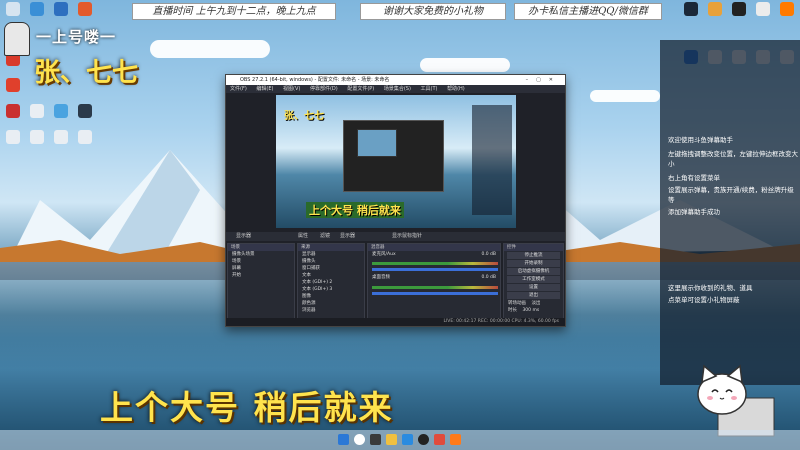 The width and height of the screenshot is (800, 450). What do you see at coordinates (391, 439) in the screenshot?
I see `explorer-icon` at bounding box center [391, 439].